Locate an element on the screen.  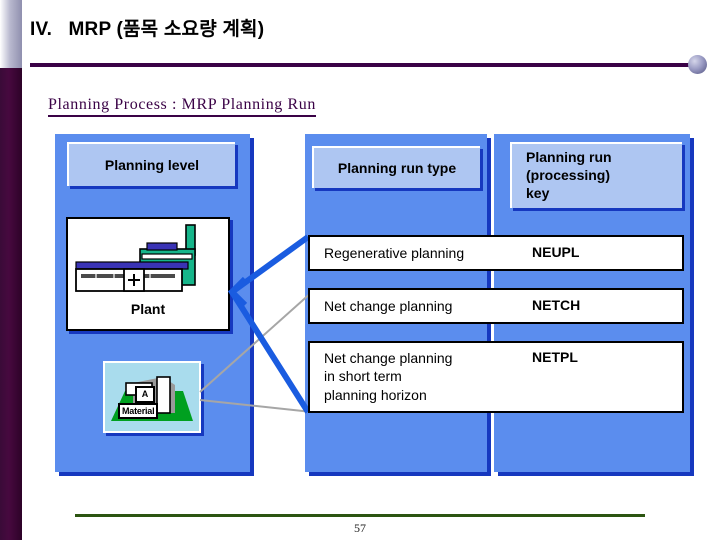
column-header-planning-level: Planning level is located at coordinates (151, 164).